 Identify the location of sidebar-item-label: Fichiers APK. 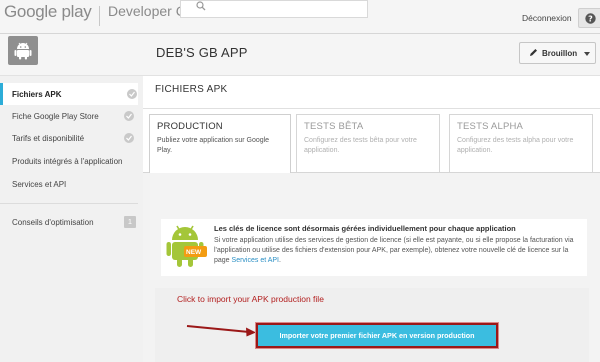
(37, 94).